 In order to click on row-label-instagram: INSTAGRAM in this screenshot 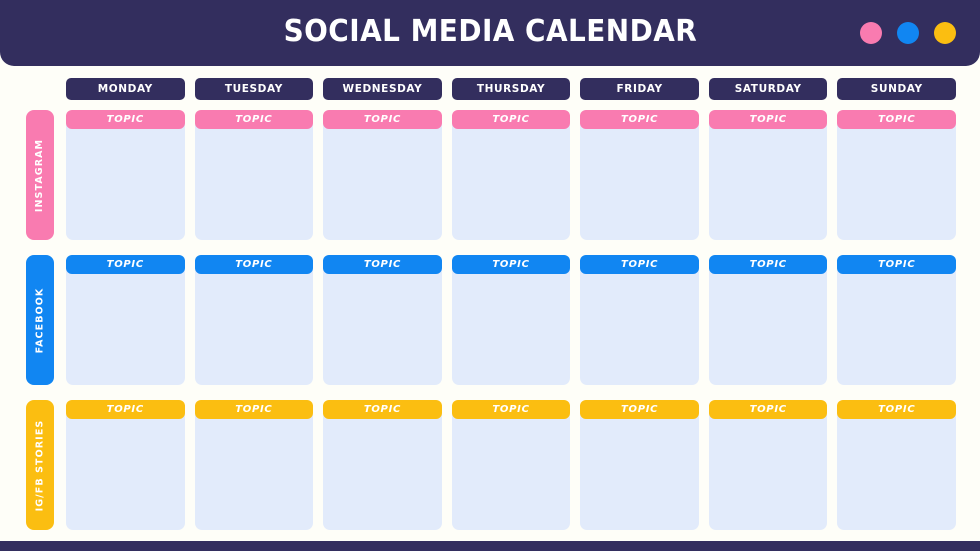, I will do `click(40, 175)`.